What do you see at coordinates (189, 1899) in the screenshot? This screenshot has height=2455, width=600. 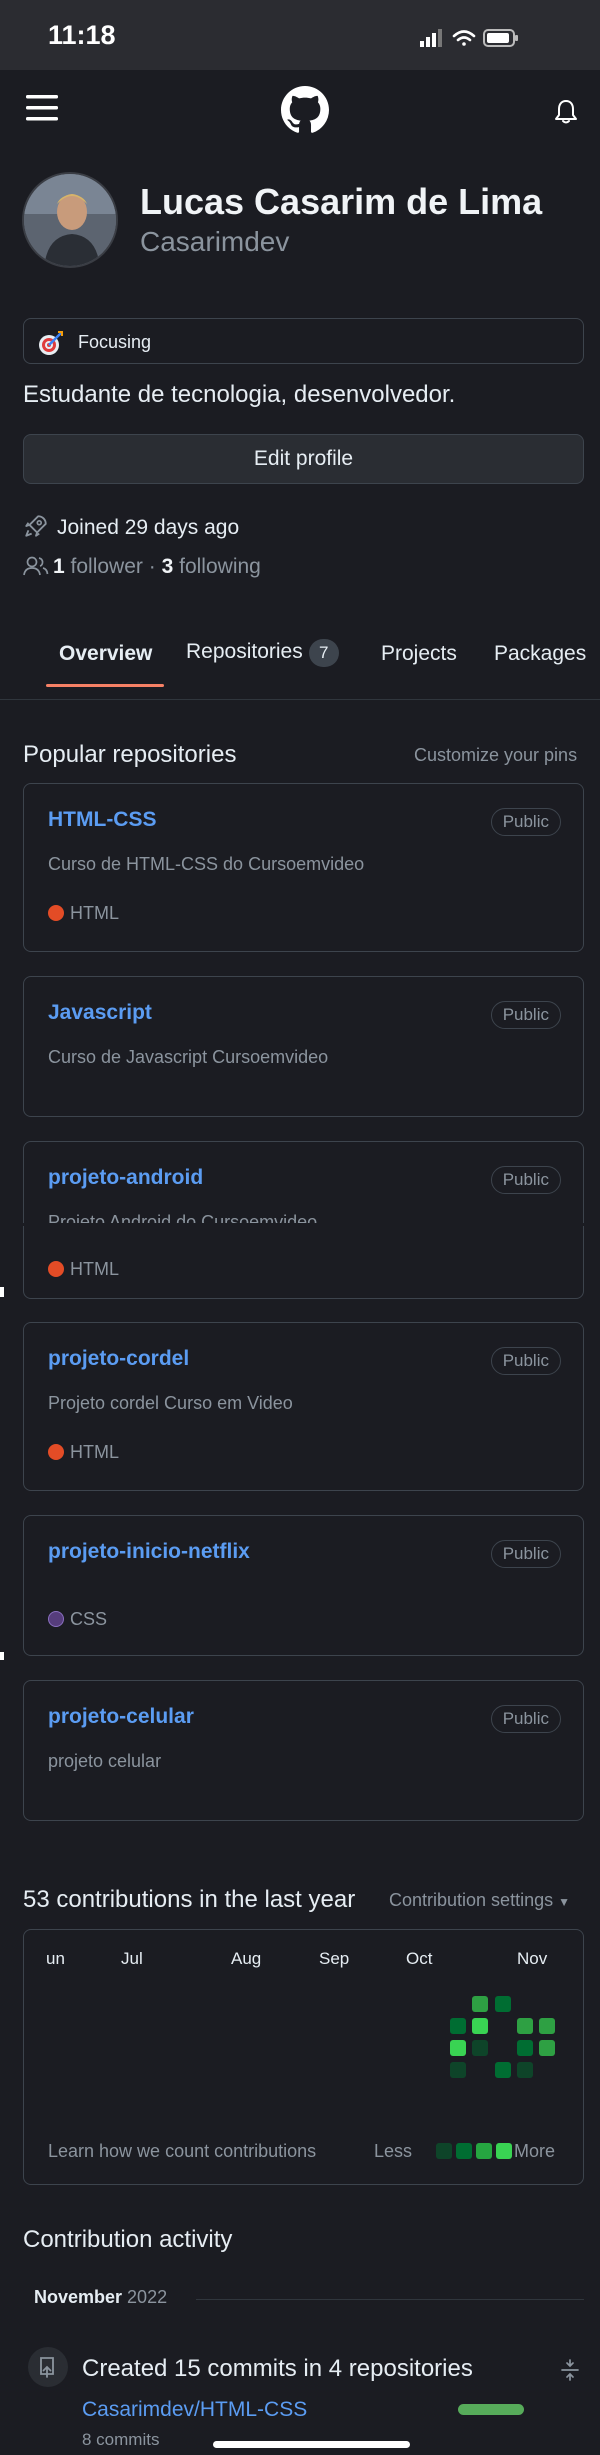 I see `contributions-title: 53 contributions in the last year` at bounding box center [189, 1899].